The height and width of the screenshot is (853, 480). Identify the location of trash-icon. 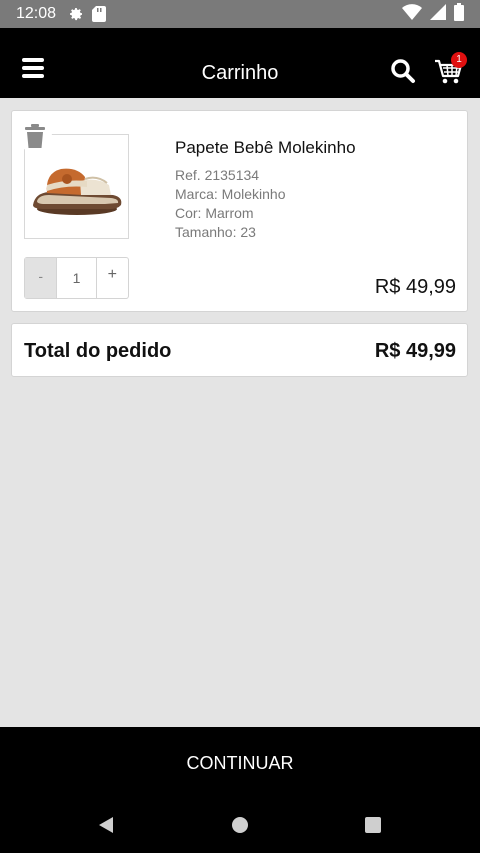
(35, 136).